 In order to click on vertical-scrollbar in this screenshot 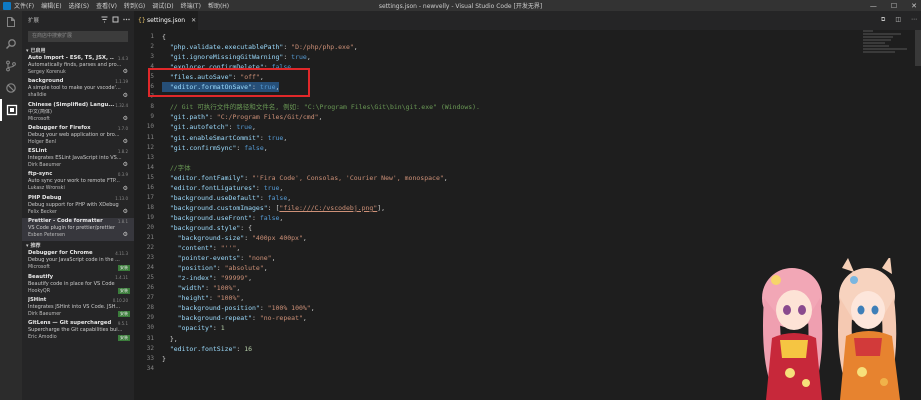, I will do `click(918, 48)`.